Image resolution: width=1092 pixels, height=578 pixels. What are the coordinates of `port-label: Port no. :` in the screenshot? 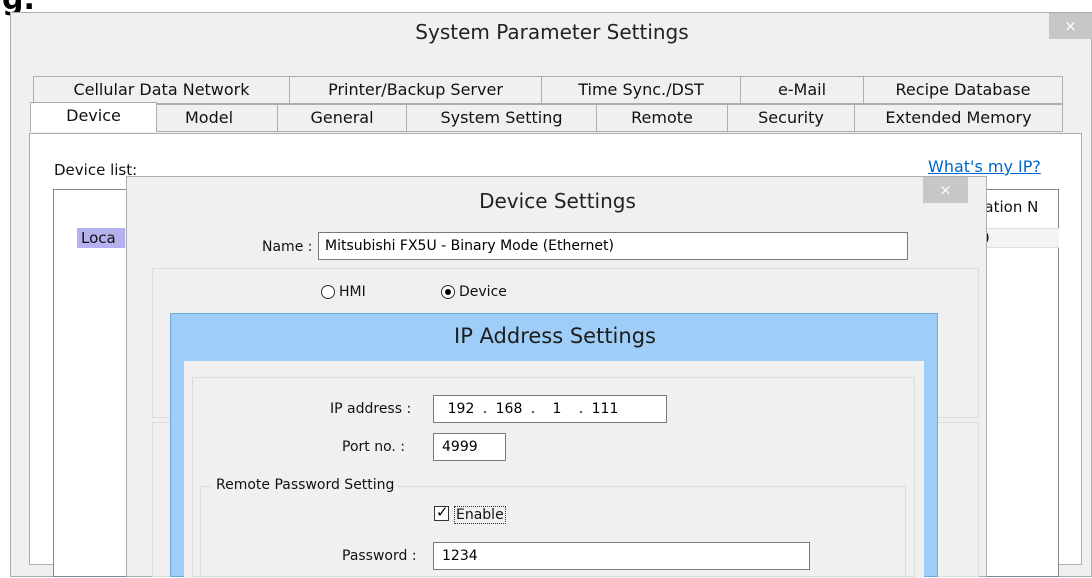 It's located at (374, 447).